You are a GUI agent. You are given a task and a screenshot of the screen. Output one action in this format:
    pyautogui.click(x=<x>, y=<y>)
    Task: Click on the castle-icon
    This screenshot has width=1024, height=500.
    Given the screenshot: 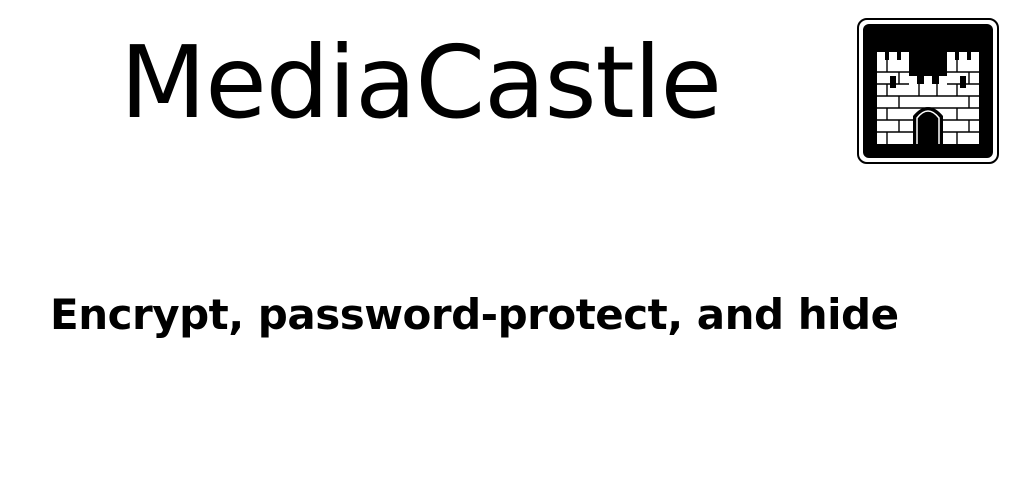 What is the action you would take?
    pyautogui.click(x=928, y=91)
    